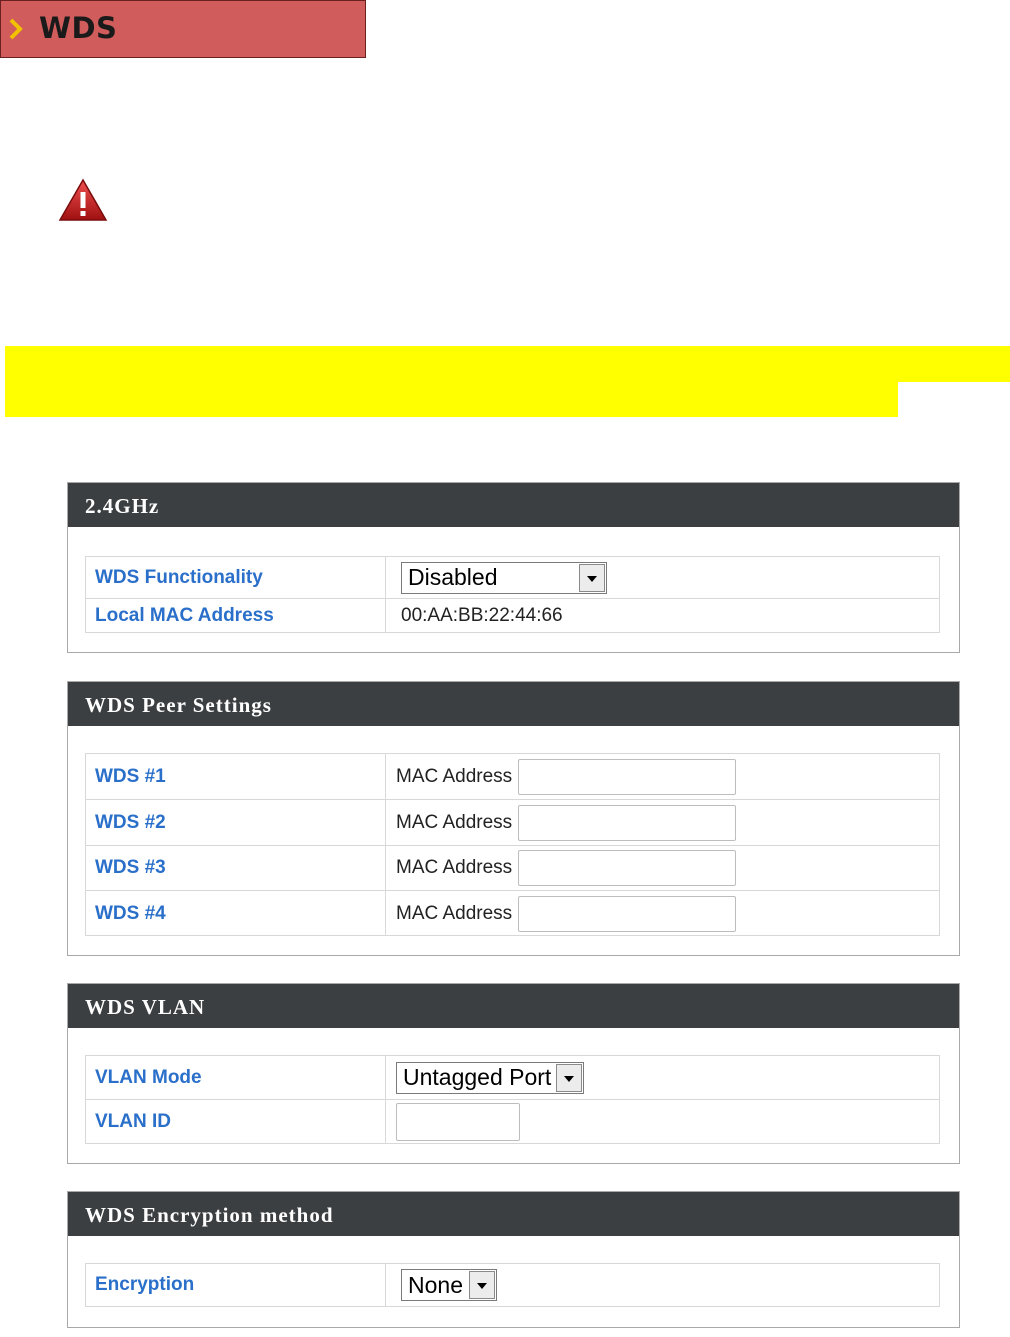 This screenshot has width=1010, height=1337. I want to click on table-row: WDS Functionality Disabled, so click(512, 577).